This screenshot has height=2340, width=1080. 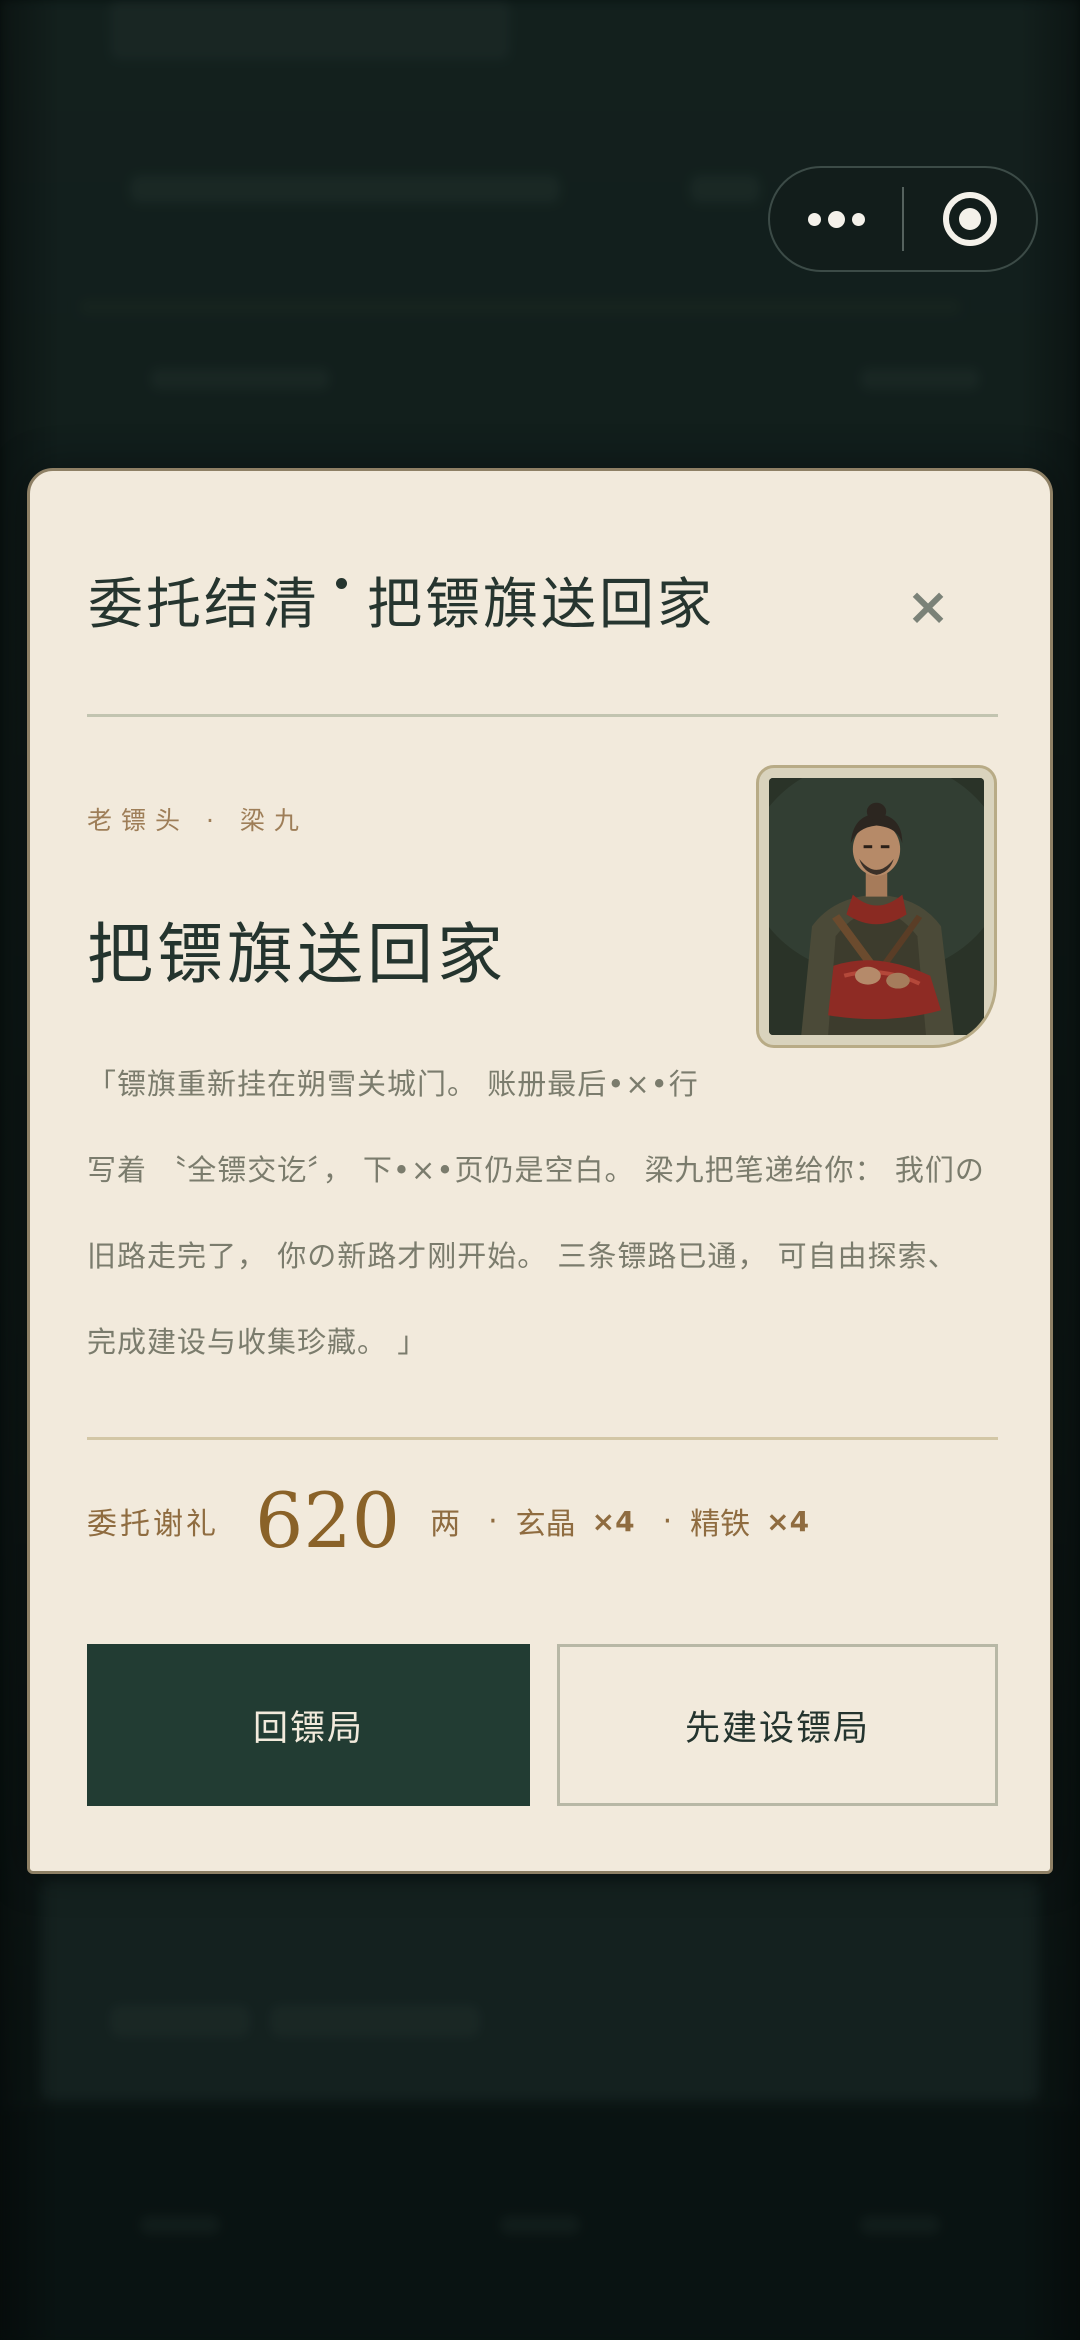 I want to click on reward-divider, so click(x=542, y=1438).